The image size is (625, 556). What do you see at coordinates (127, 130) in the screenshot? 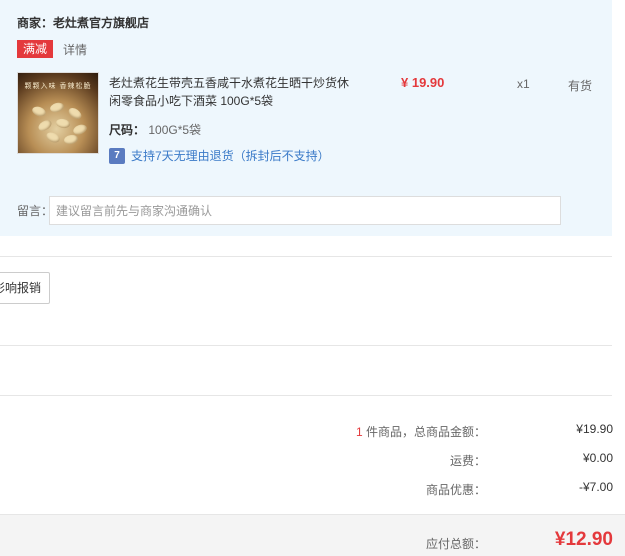
I see `spec-label: 尺码：` at bounding box center [127, 130].